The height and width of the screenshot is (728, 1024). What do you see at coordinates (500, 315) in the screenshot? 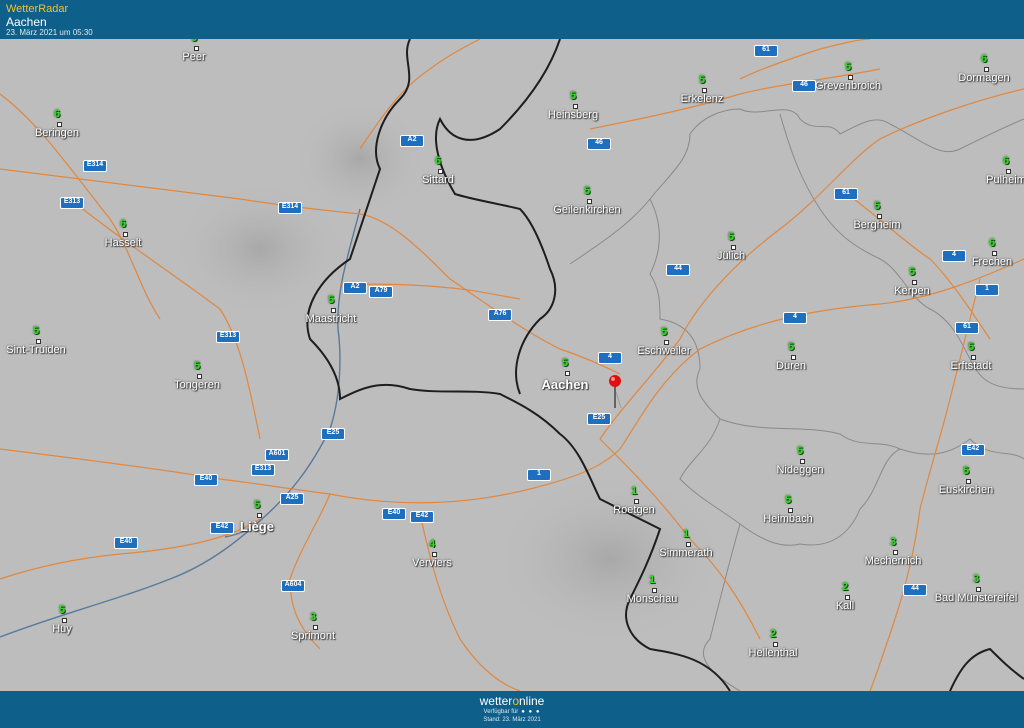
I see `road-sign: A76` at bounding box center [500, 315].